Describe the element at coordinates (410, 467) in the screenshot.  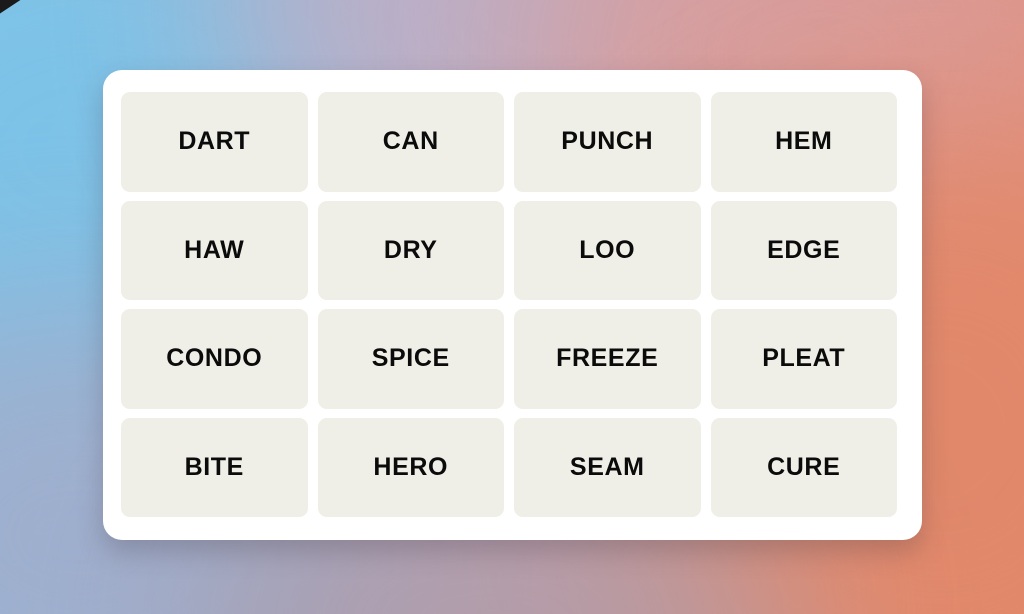
I see `word-tile: HERO` at that location.